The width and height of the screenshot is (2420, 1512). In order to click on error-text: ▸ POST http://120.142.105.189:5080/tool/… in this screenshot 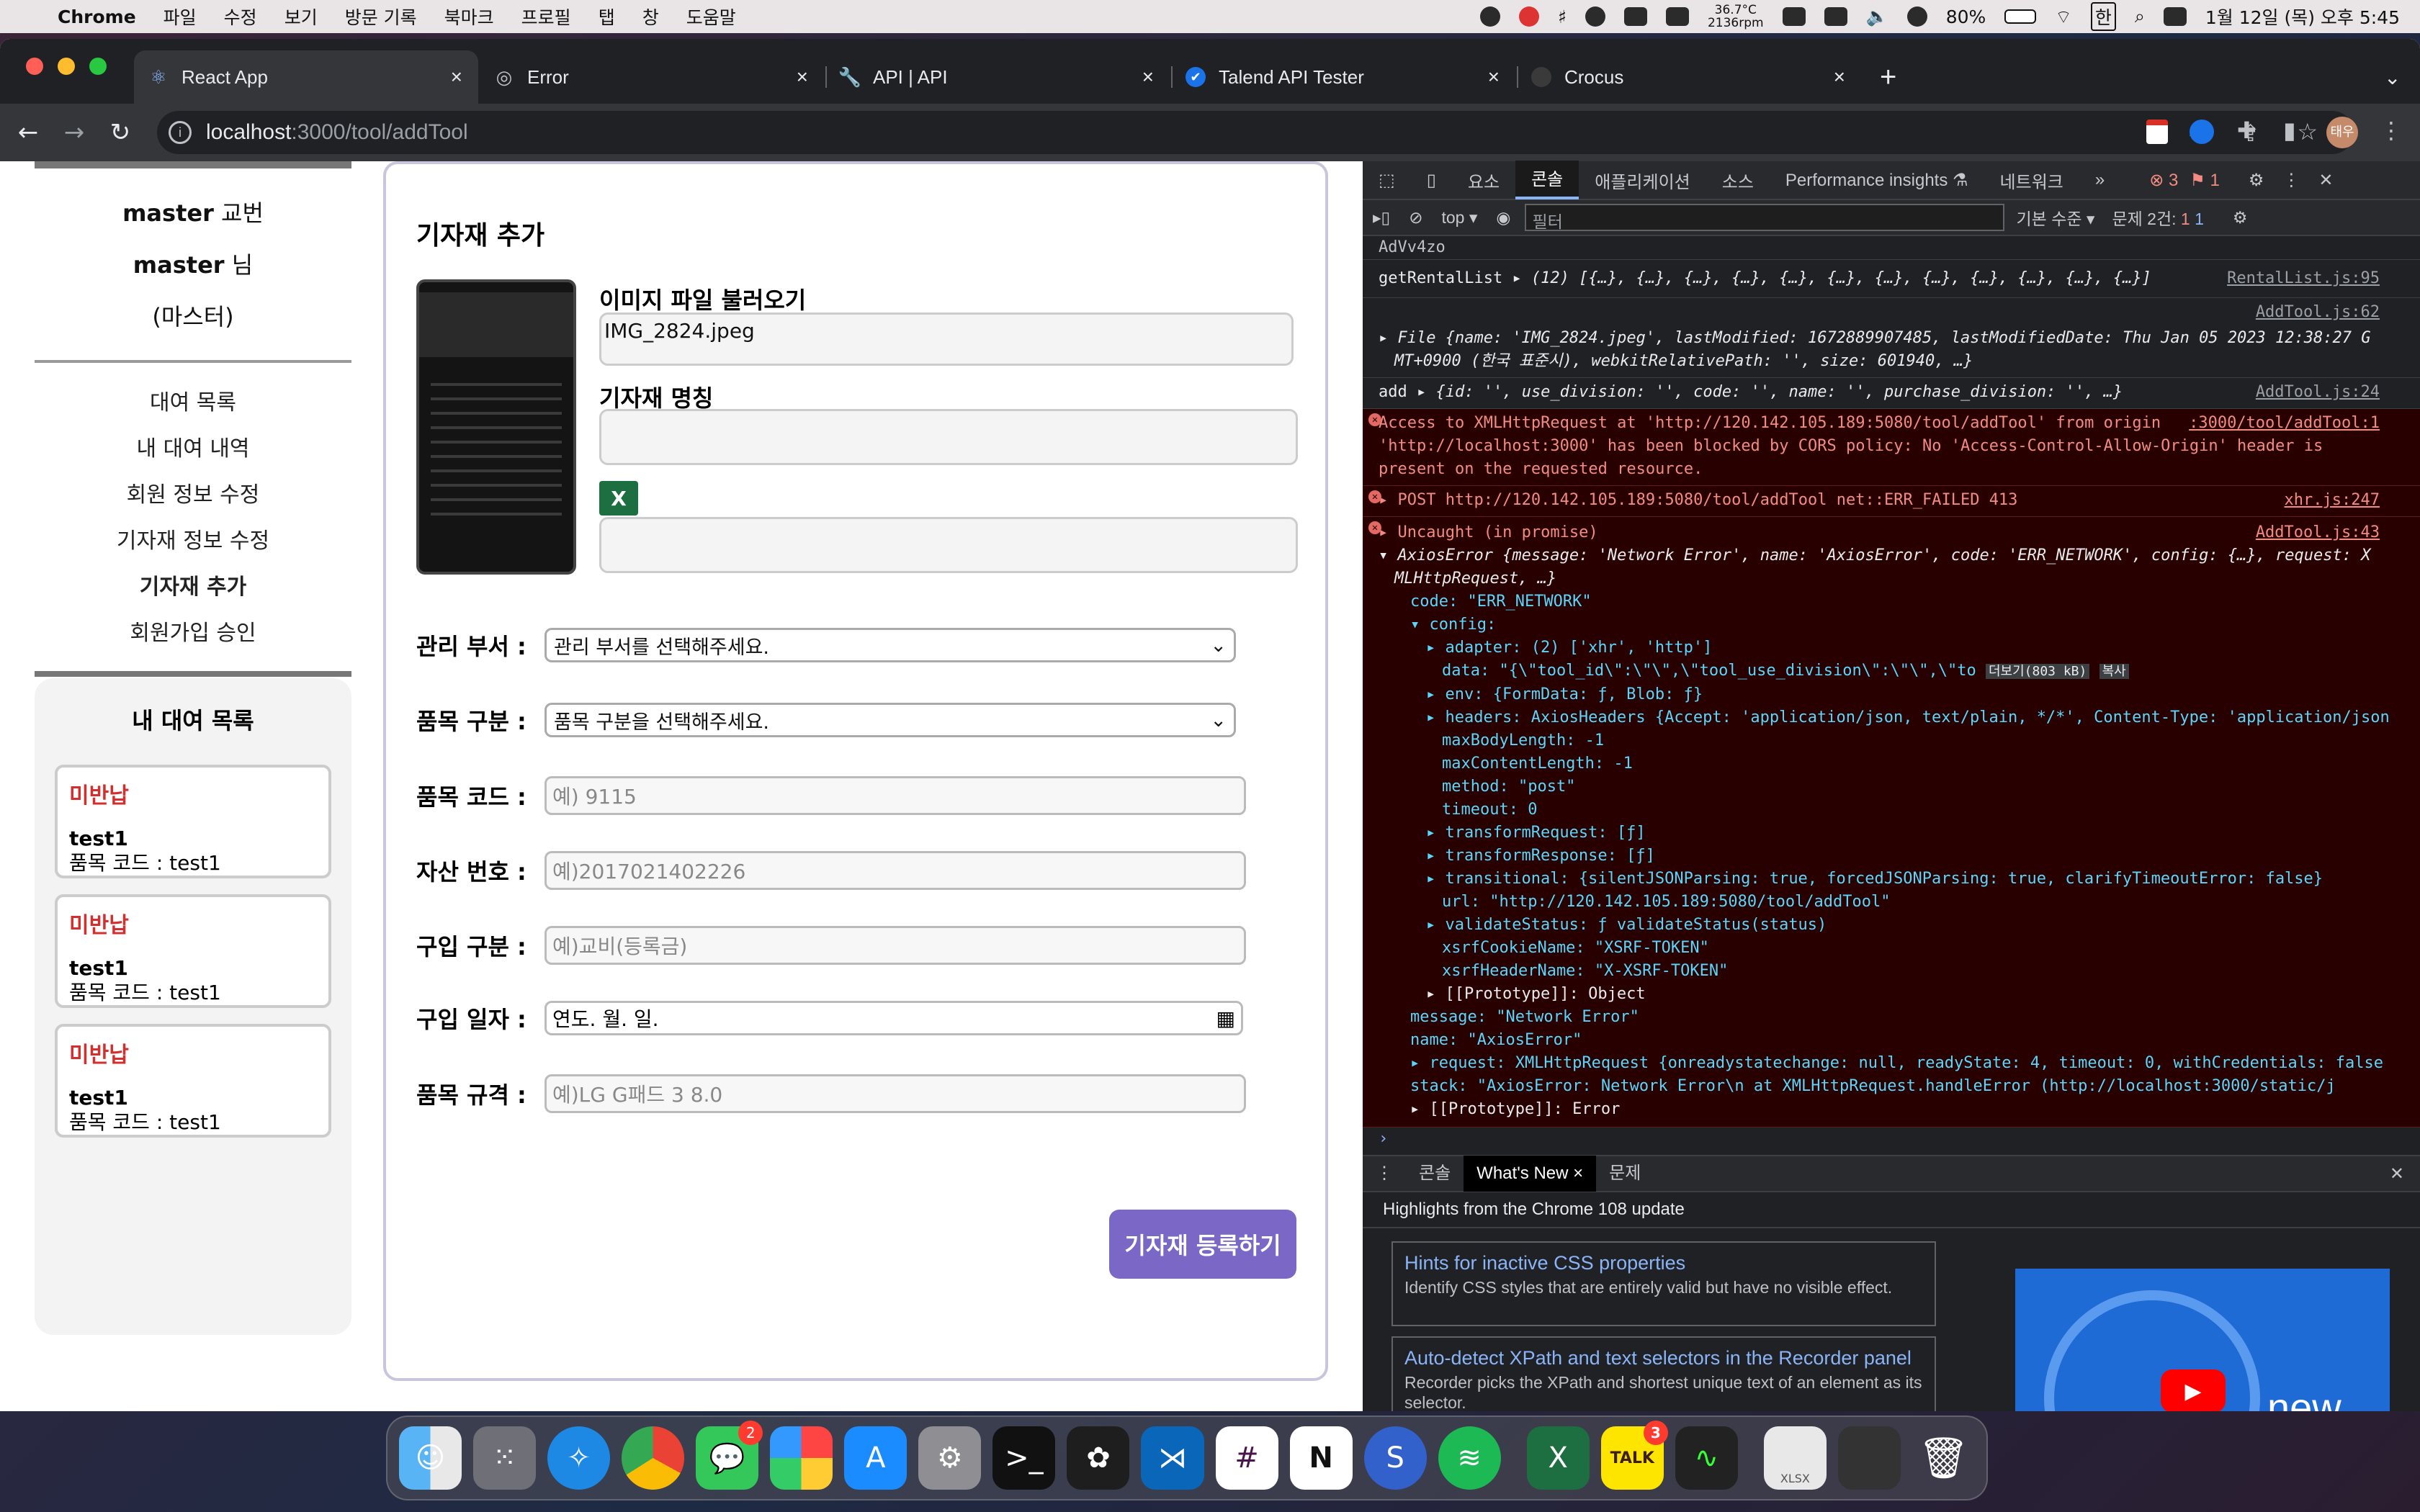, I will do `click(1896, 500)`.